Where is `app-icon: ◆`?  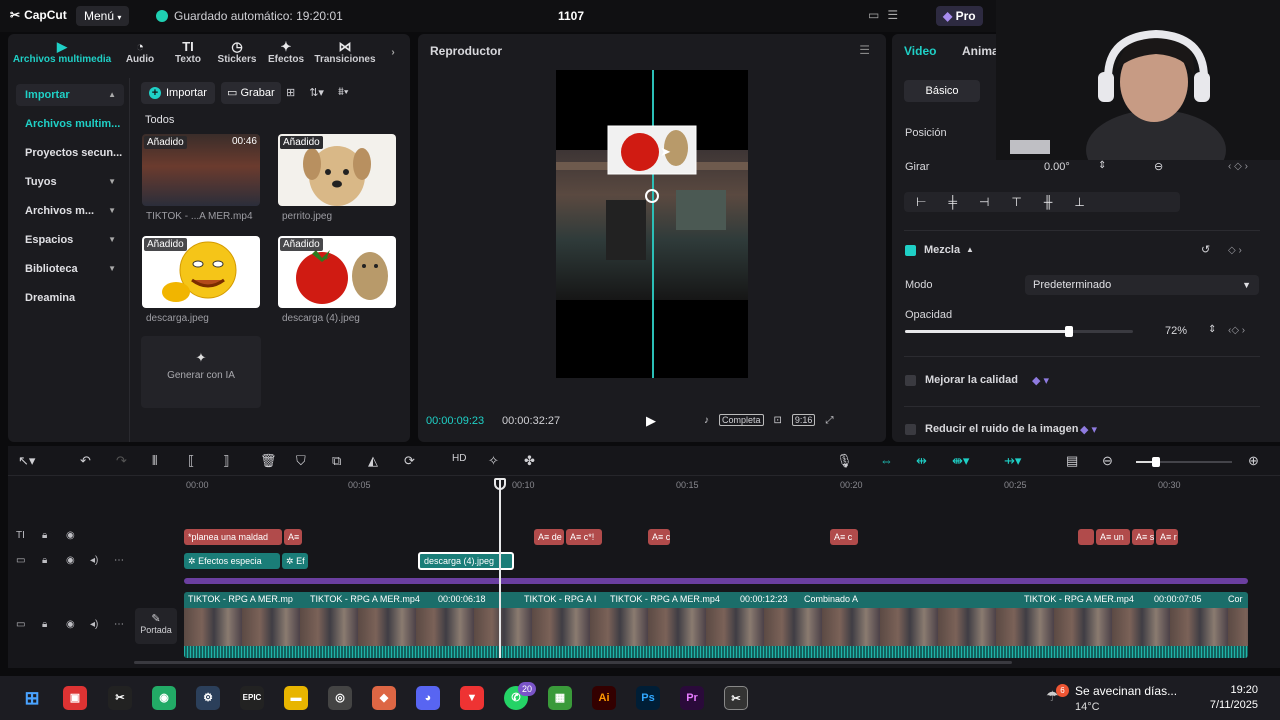
app-icon: ◆ is located at coordinates (384, 698).